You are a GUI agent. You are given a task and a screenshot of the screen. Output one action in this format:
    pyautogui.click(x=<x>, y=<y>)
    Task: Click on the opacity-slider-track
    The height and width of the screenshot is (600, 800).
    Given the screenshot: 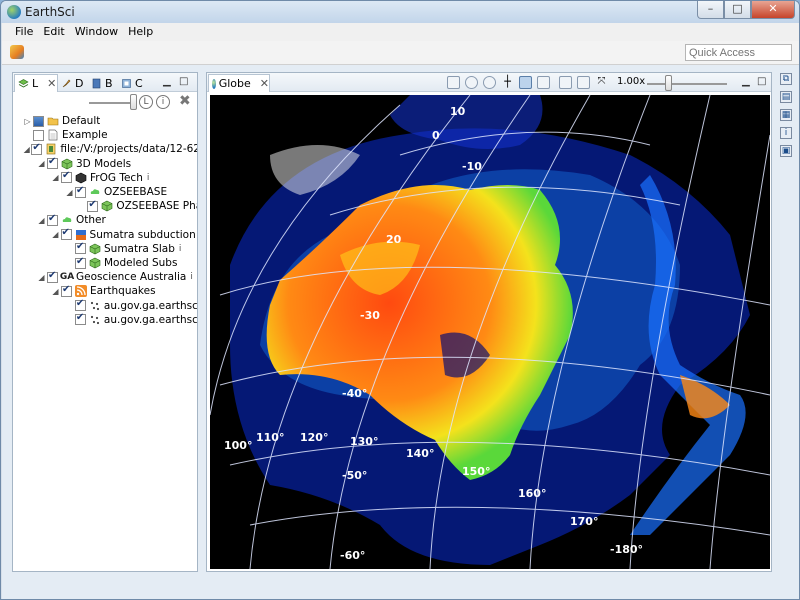 What is the action you would take?
    pyautogui.click(x=112, y=103)
    